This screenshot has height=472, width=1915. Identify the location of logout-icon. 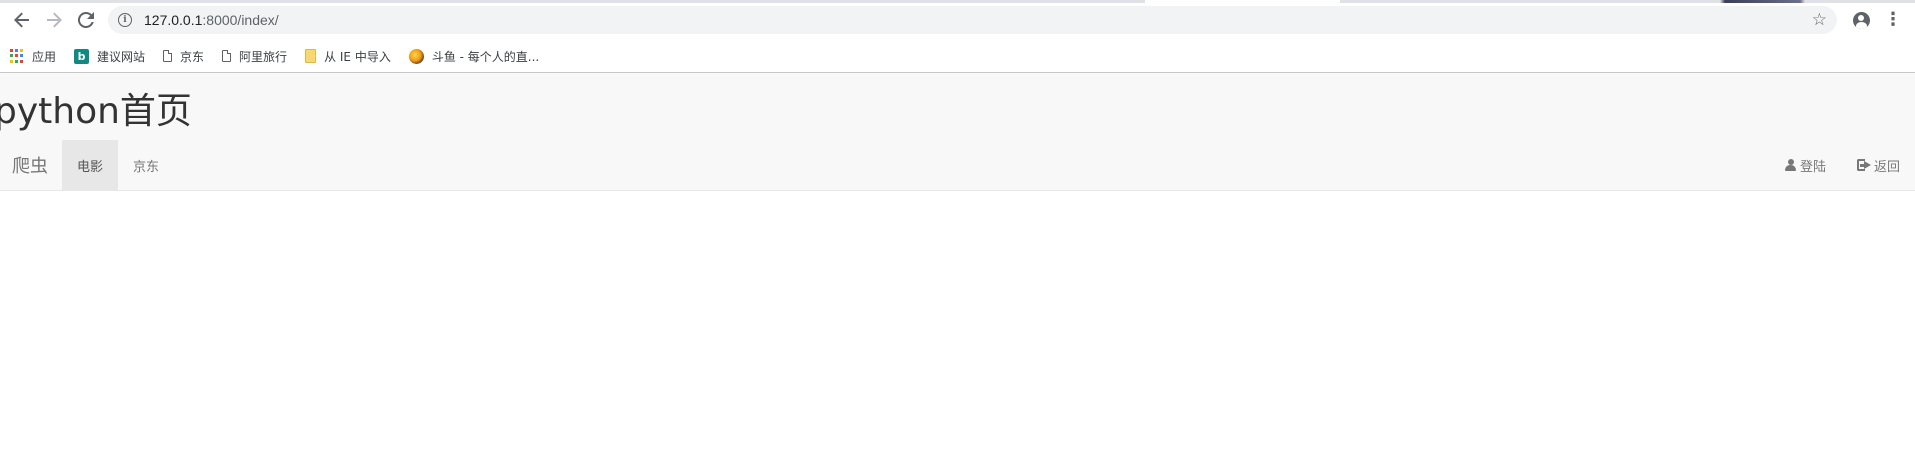
(1863, 165).